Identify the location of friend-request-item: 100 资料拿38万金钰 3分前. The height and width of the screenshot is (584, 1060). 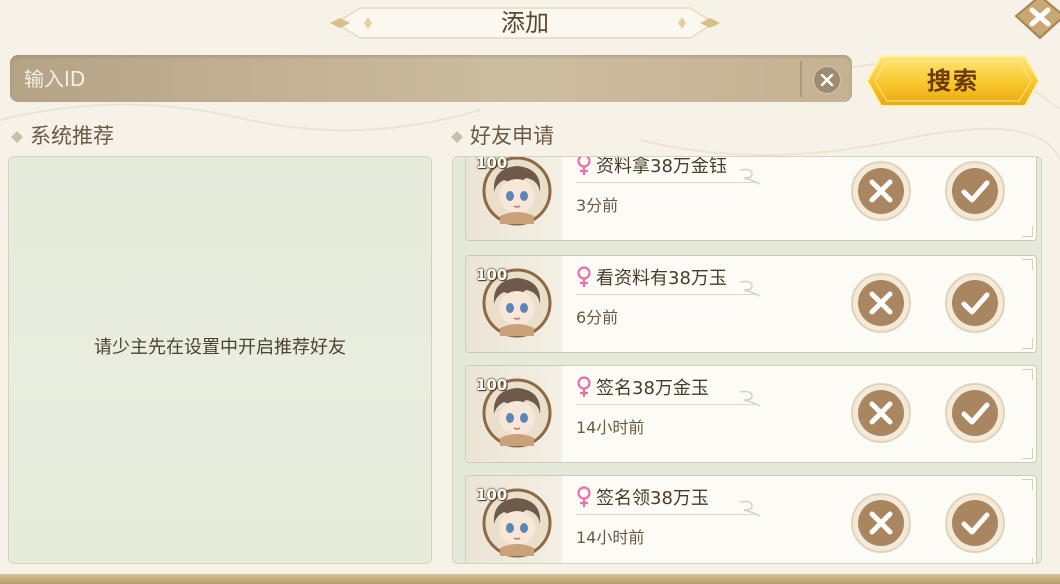
(751, 198).